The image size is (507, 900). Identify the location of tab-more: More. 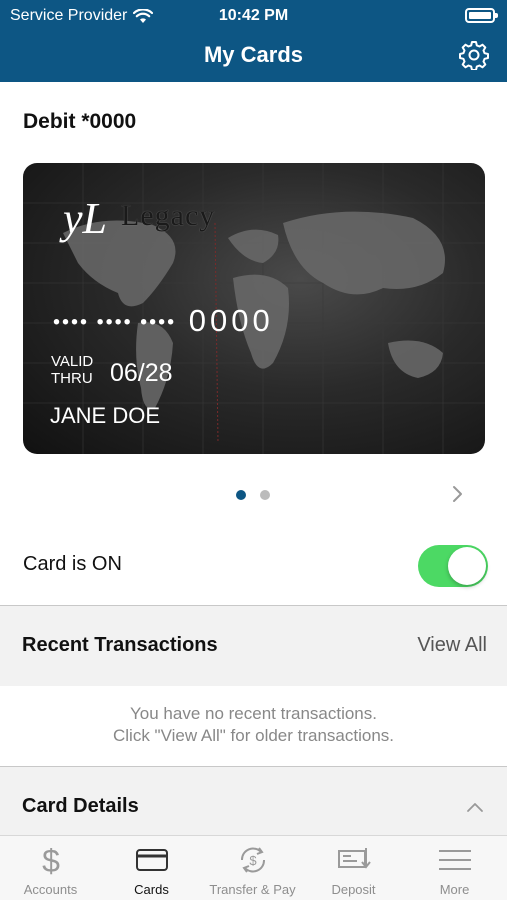
(454, 868).